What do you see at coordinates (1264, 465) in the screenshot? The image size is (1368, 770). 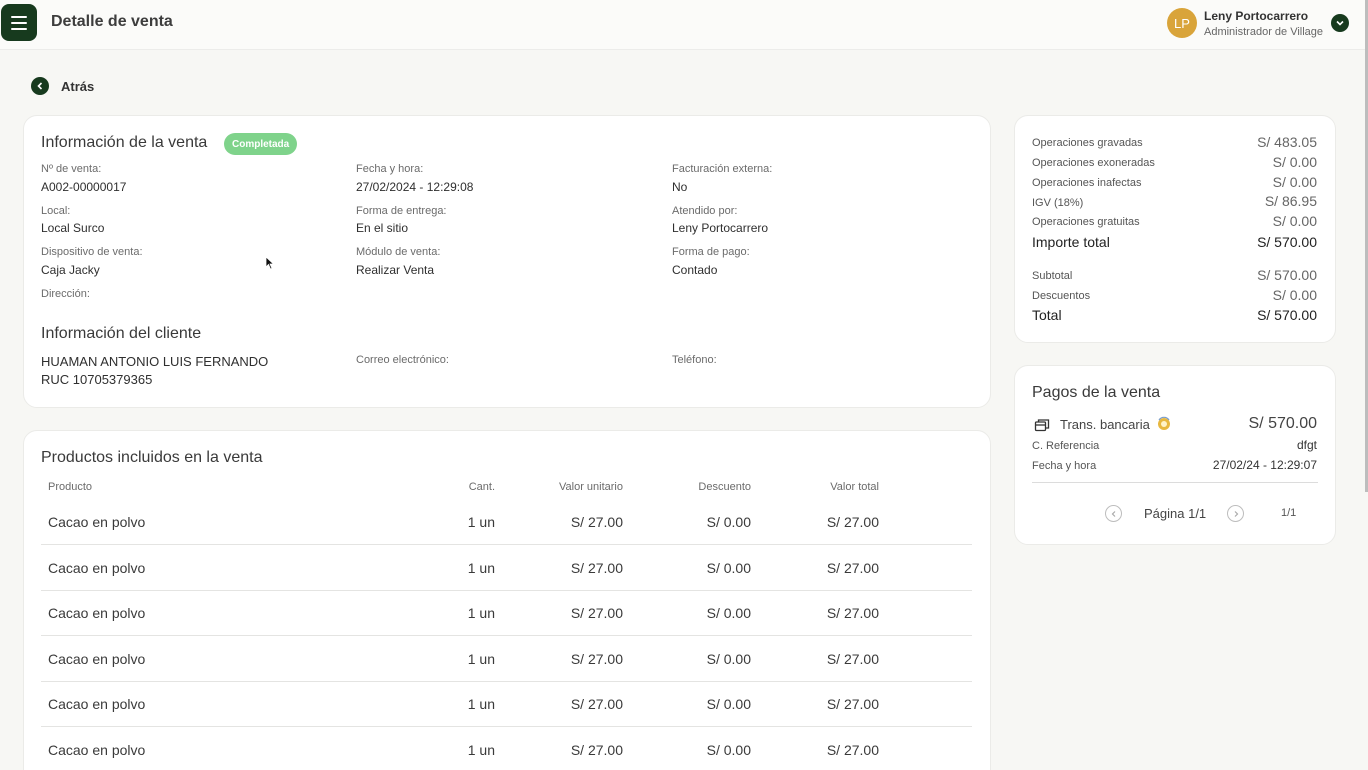 I see `payment-datetime-value: 27/02/24 - 12:29:07` at bounding box center [1264, 465].